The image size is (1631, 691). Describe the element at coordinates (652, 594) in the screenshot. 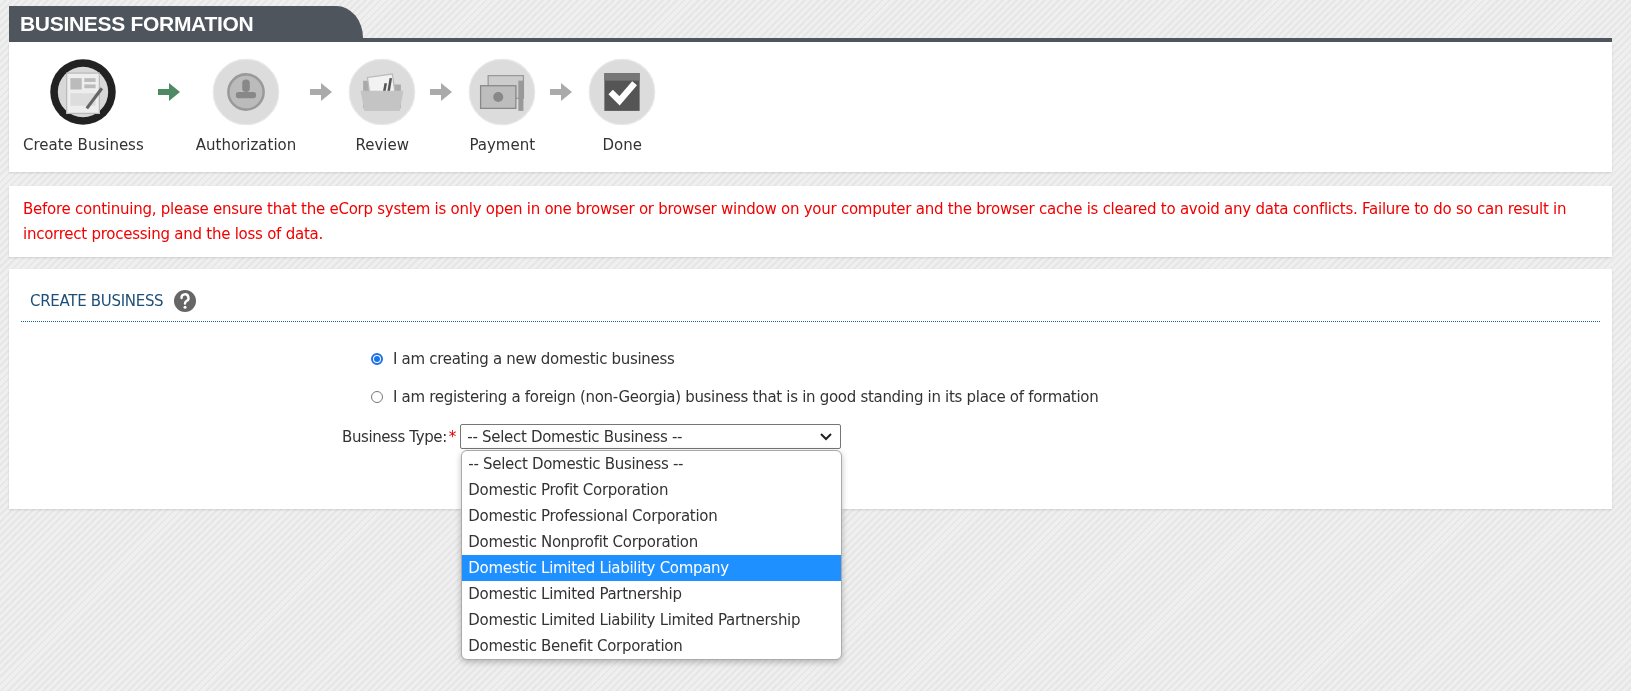

I see `dropdown-option: Domestic Limited Partnership` at that location.